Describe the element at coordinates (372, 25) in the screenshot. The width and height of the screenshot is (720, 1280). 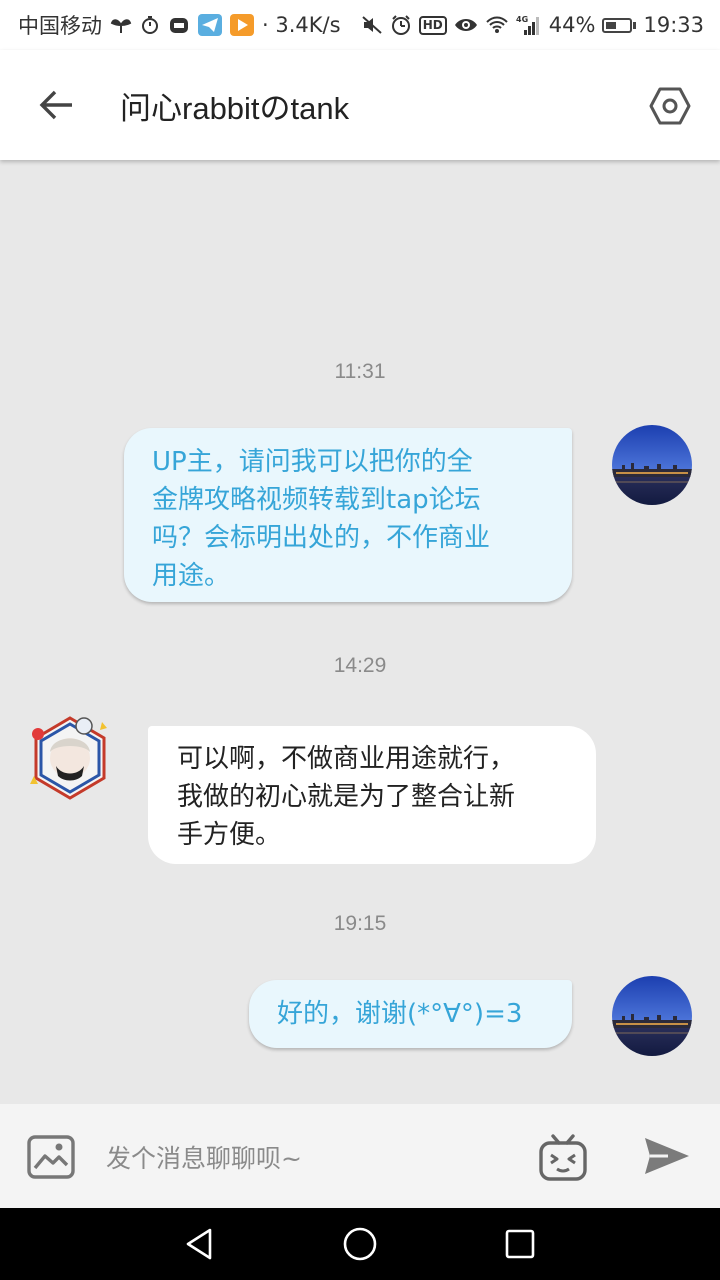
I see `mute-icon` at that location.